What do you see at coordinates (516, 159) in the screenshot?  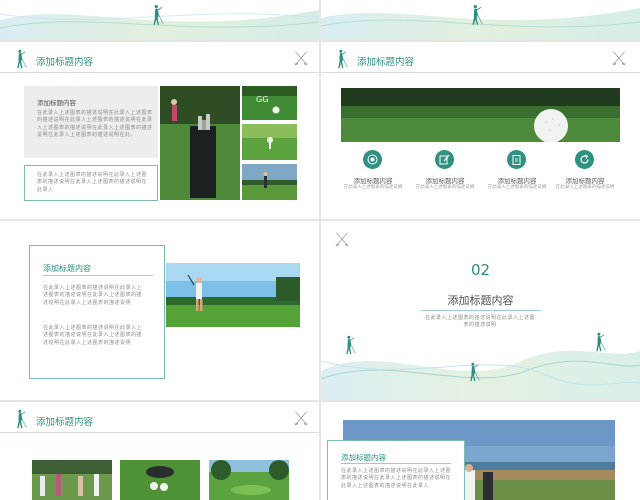 I see `clipboard-icon` at bounding box center [516, 159].